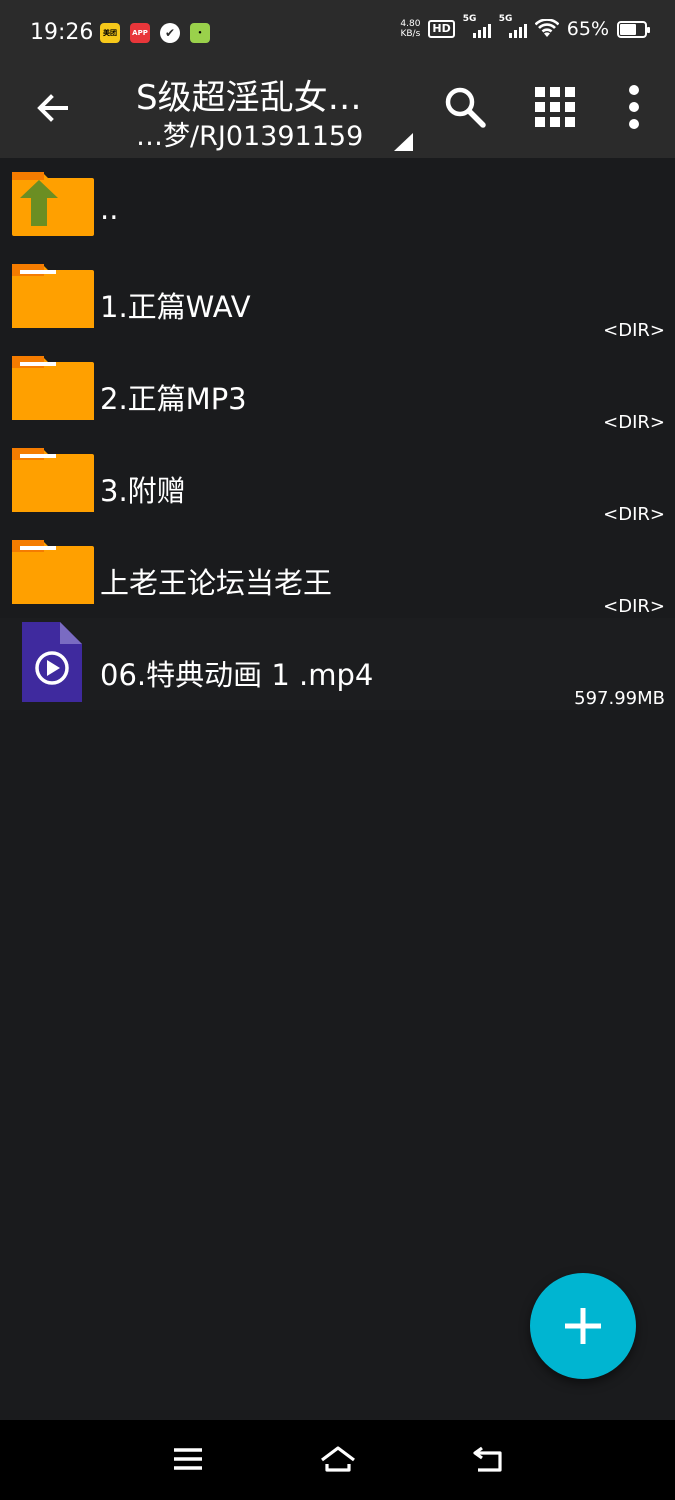  Describe the element at coordinates (337, 388) in the screenshot. I see `list-item-folder: 2.正篇MP3 <DIR>` at that location.